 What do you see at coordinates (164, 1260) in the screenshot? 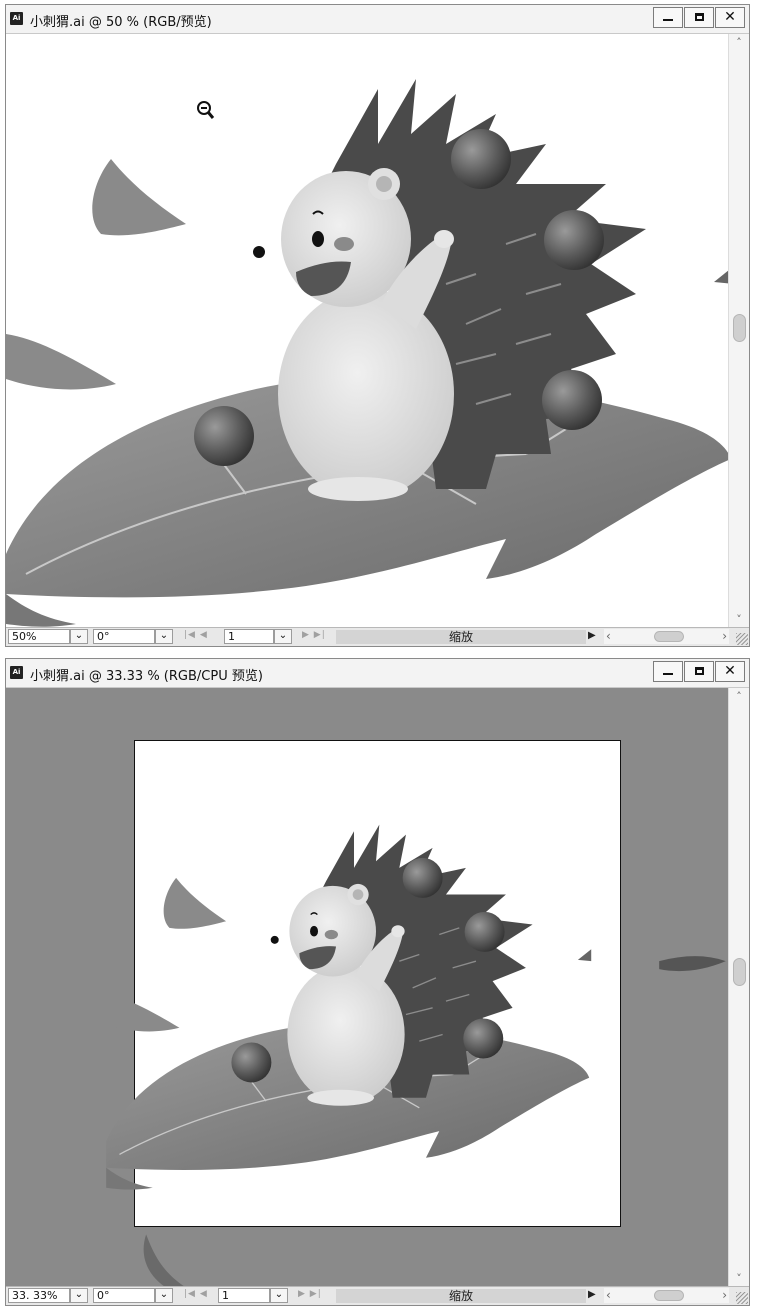
I see `leaf-curl` at bounding box center [164, 1260].